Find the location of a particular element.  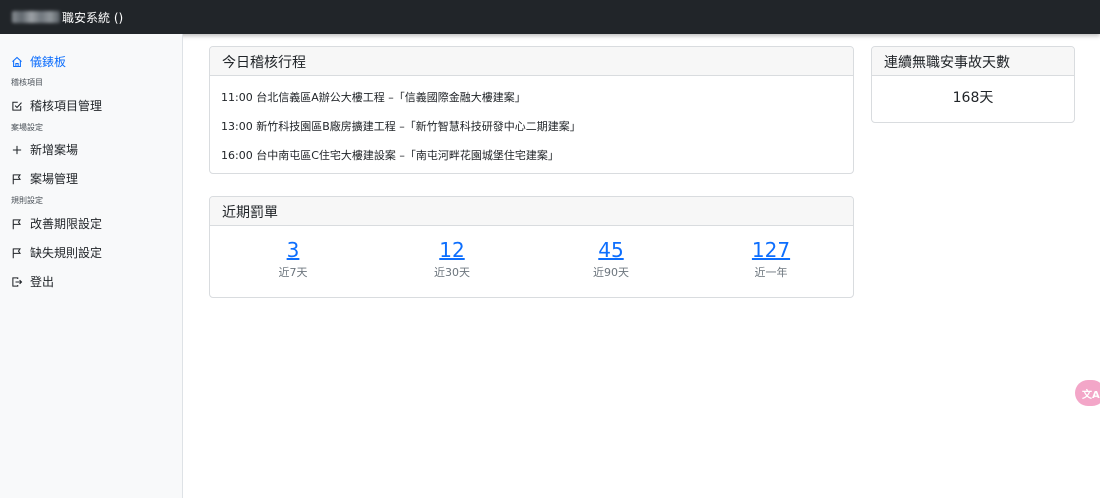

penalty-stat-7d: 3 近7天 is located at coordinates (293, 258).